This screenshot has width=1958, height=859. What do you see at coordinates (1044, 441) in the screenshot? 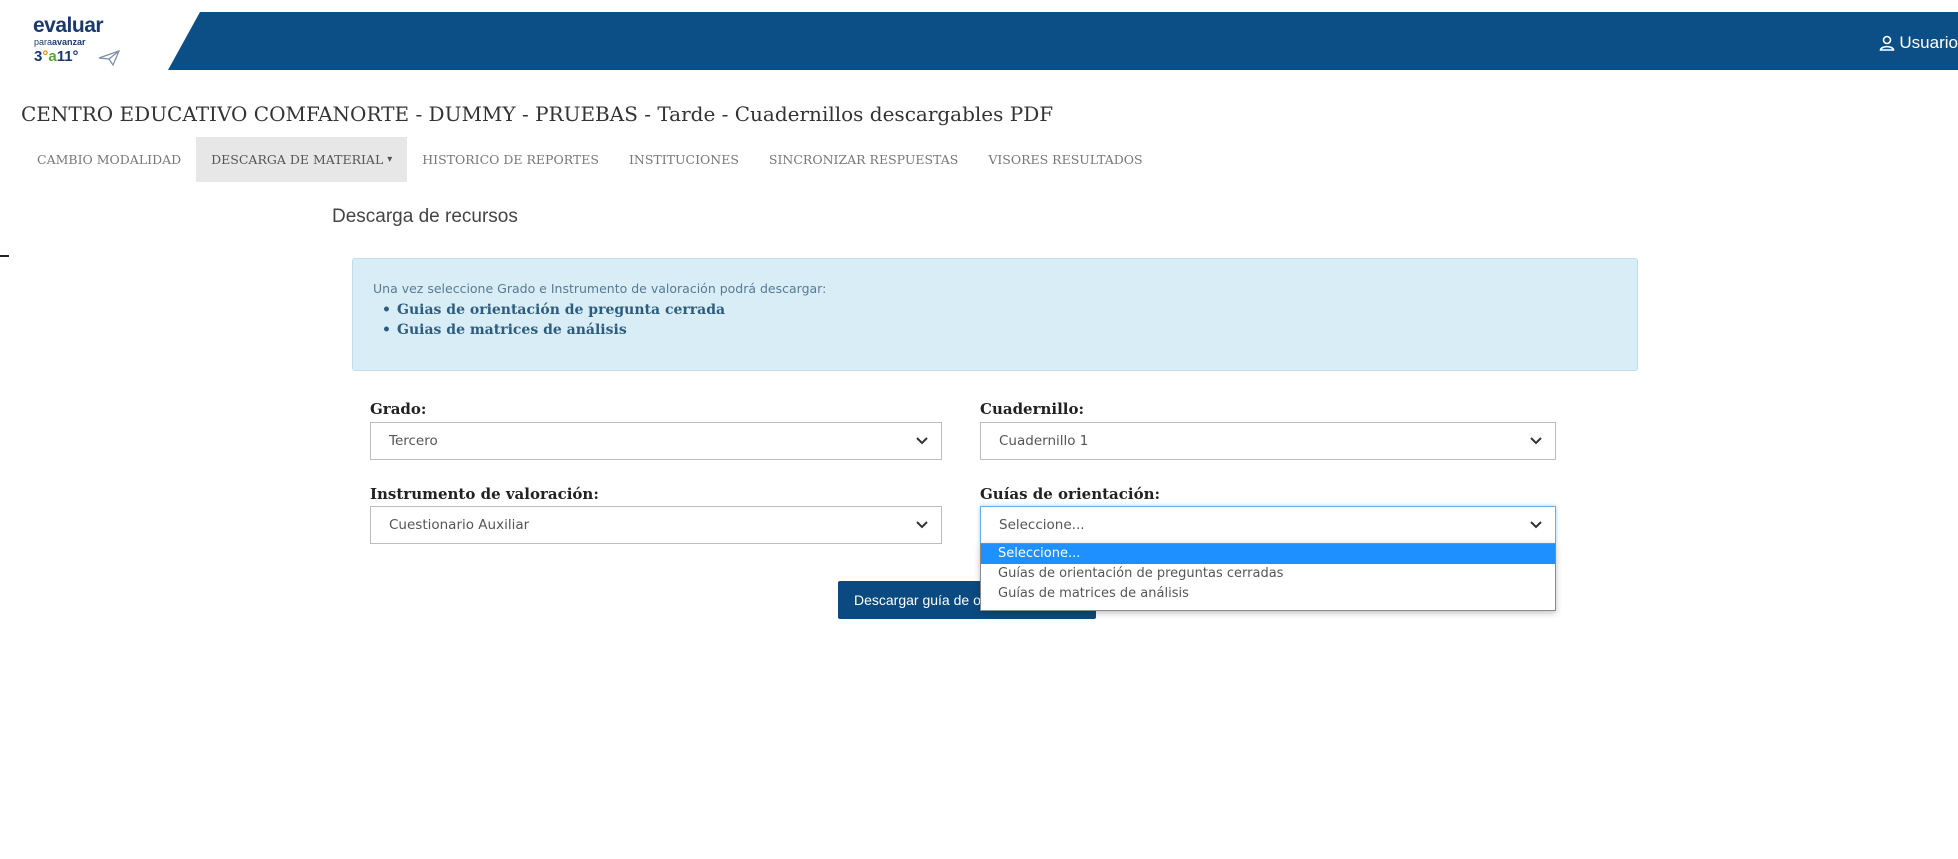
I see `cuadernillo-value: Cuadernillo 1` at bounding box center [1044, 441].